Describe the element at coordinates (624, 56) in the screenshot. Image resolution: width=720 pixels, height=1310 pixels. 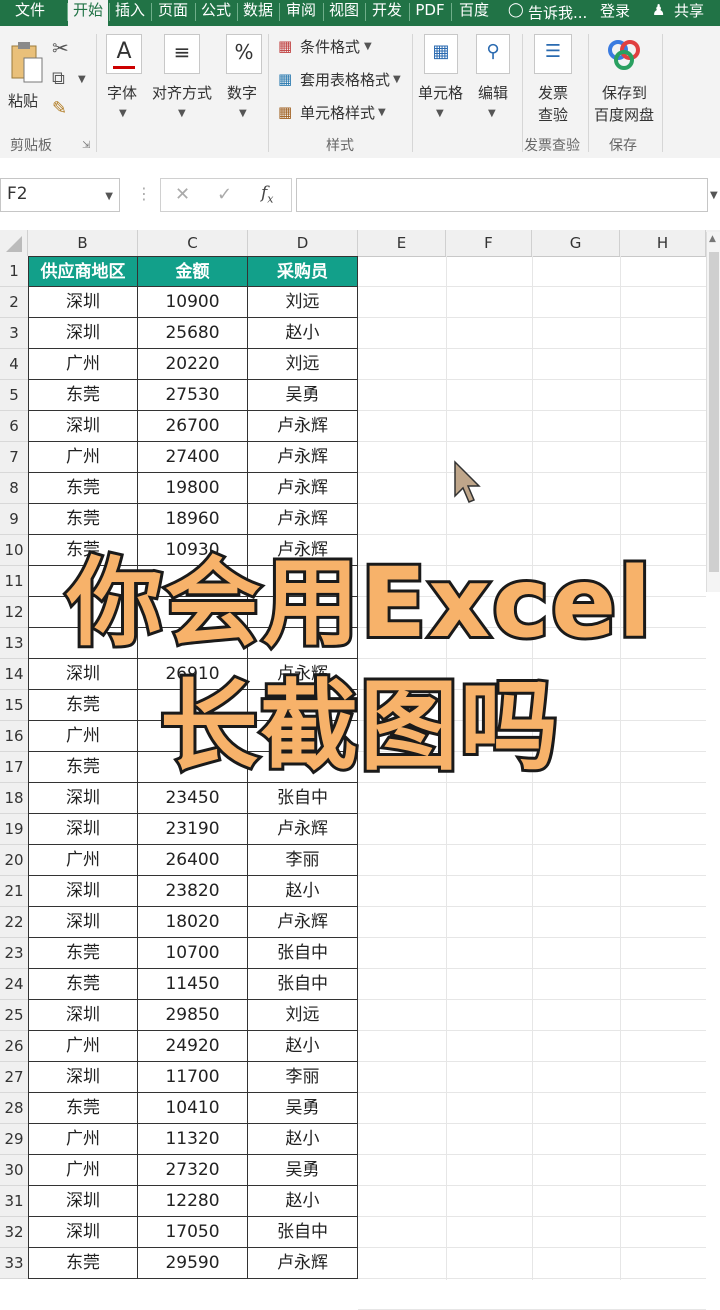
I see `baidu-cloud-icon` at that location.